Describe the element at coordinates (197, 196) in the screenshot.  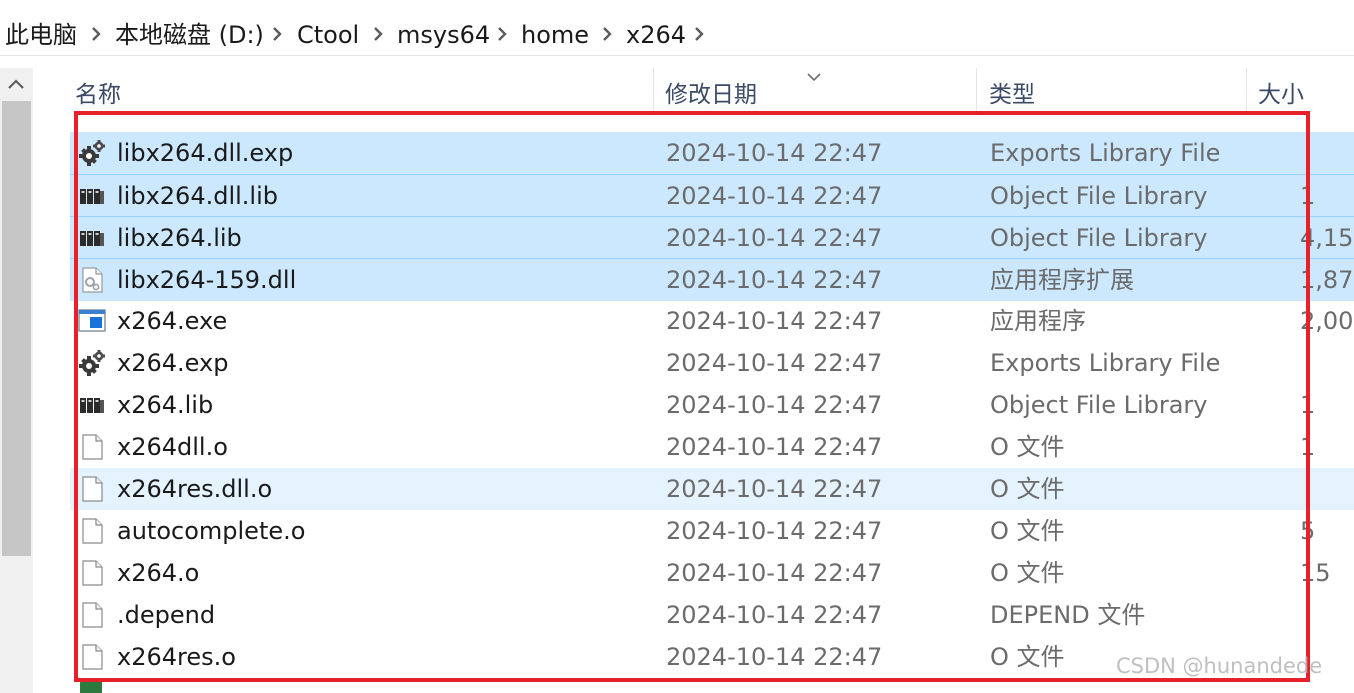
I see `file-name: libx264.dll.lib` at that location.